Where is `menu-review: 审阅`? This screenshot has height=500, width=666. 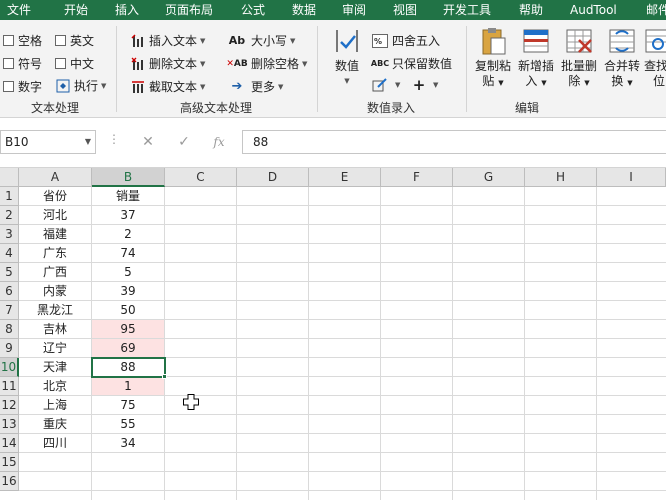 menu-review: 审阅 is located at coordinates (354, 10).